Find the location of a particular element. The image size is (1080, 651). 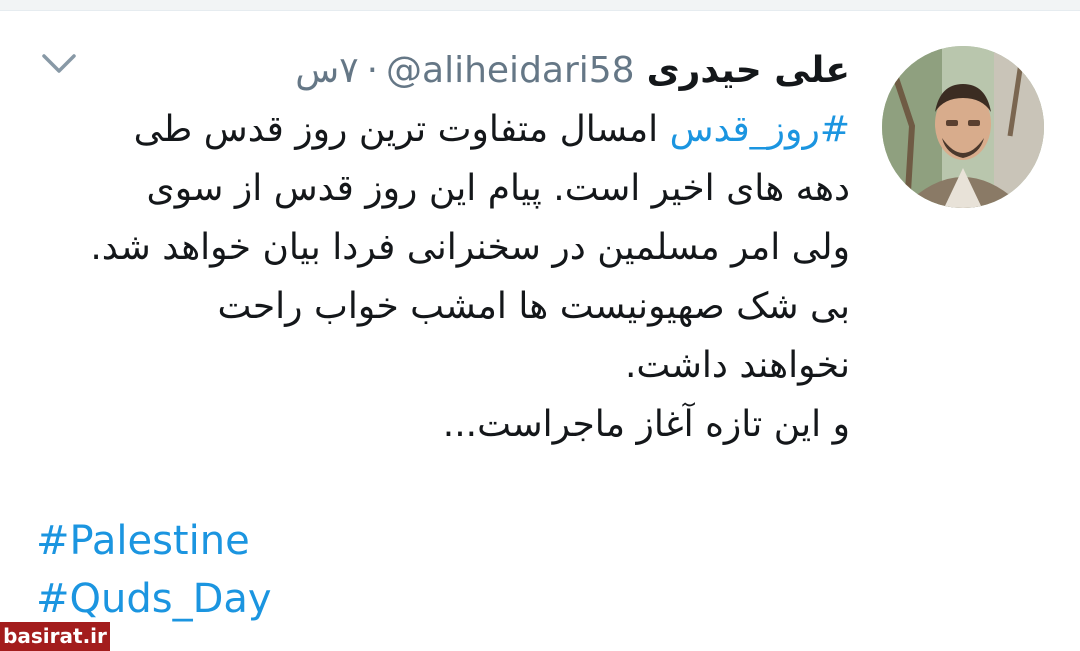

tweet-time: ۷س is located at coordinates (326, 70).